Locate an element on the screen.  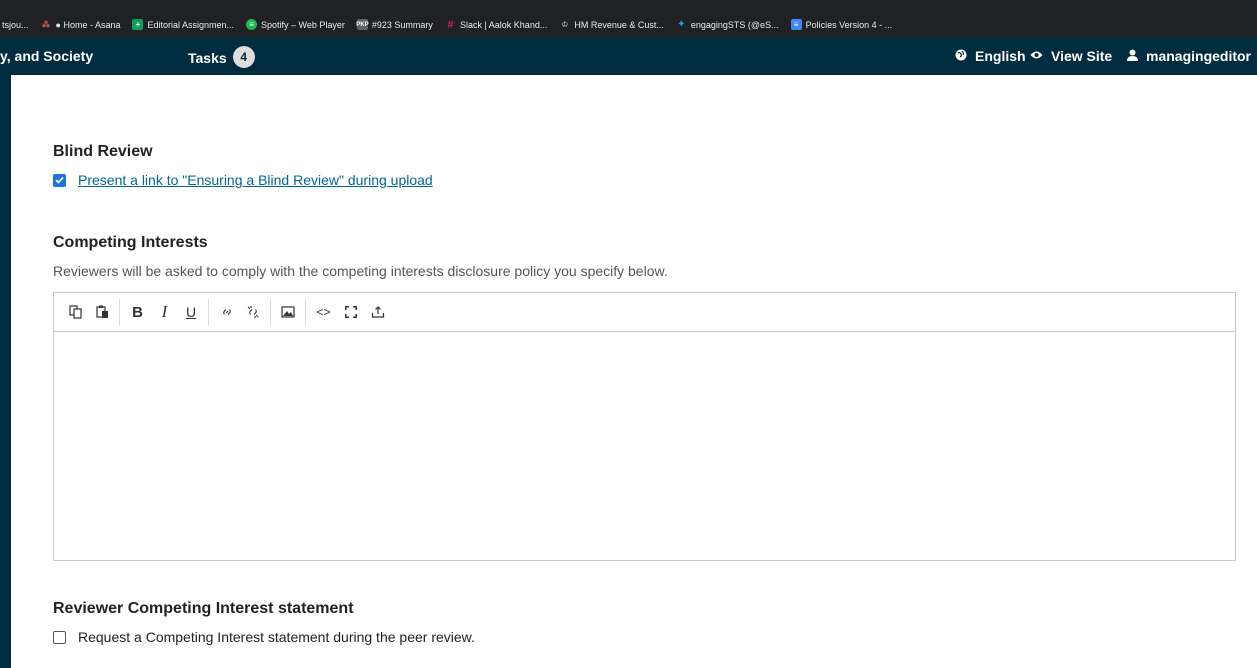
spotify-icon: ≡ is located at coordinates (252, 24).